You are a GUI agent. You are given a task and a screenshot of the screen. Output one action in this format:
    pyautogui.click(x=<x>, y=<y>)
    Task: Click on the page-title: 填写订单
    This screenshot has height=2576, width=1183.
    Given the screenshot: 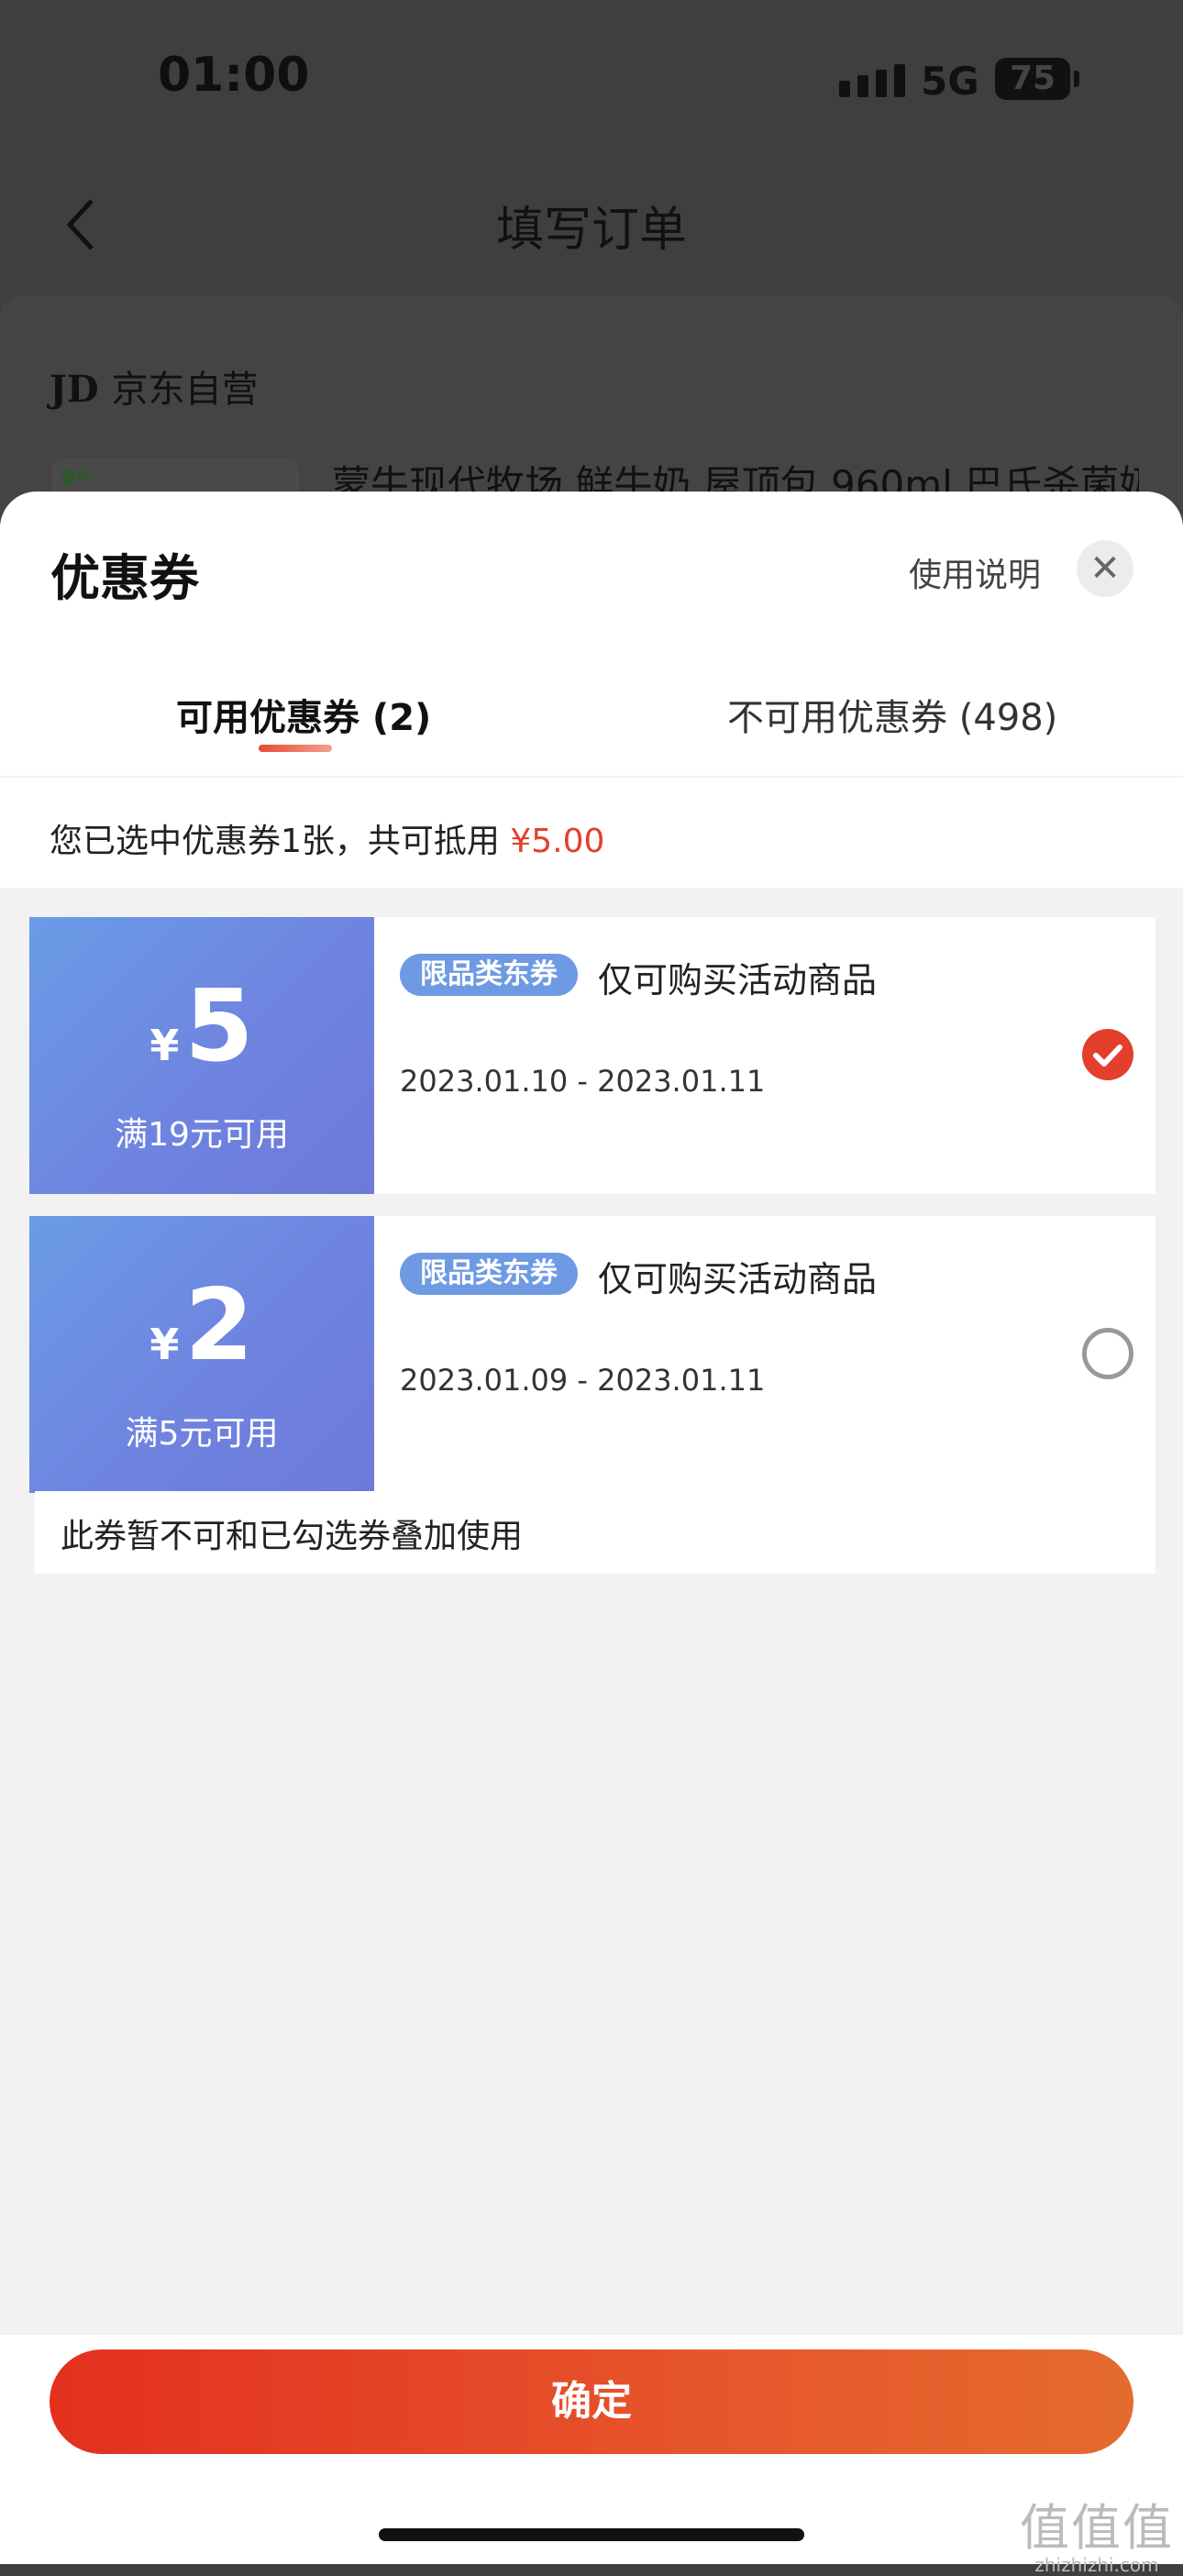 What is the action you would take?
    pyautogui.click(x=591, y=230)
    